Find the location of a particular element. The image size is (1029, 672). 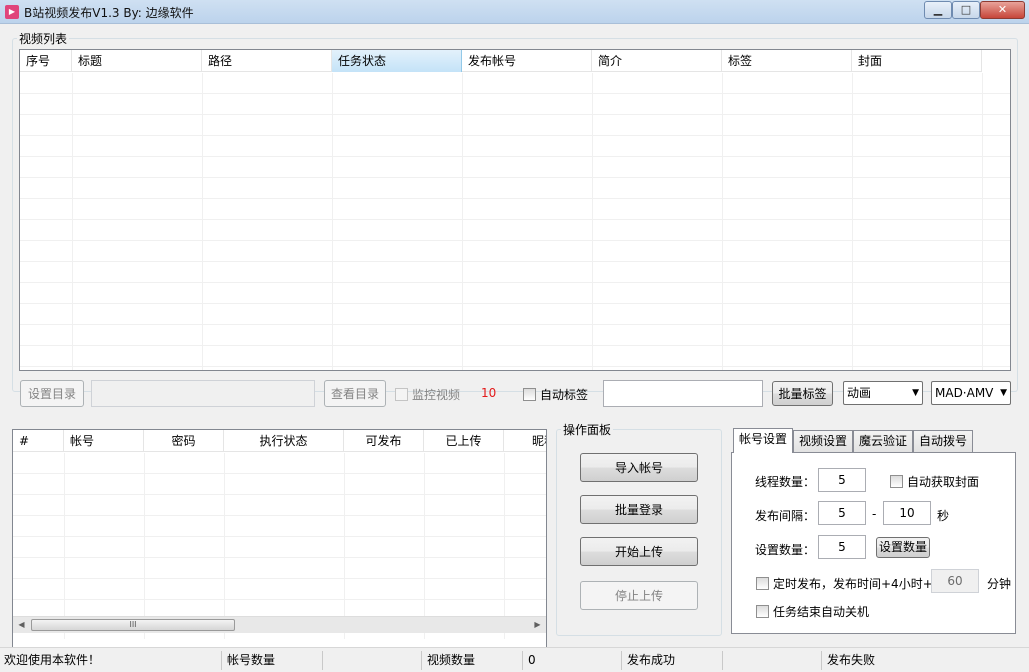

set-directory-button: 设置目录 is located at coordinates (52, 393).